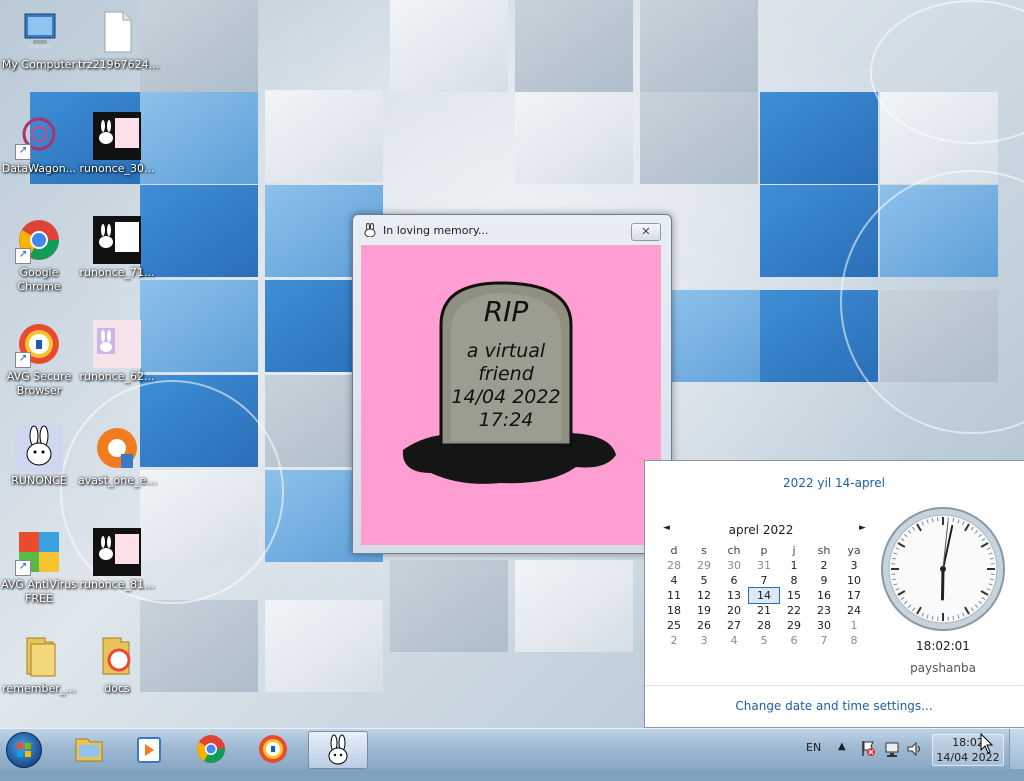  I want to click on divider, so click(834, 685).